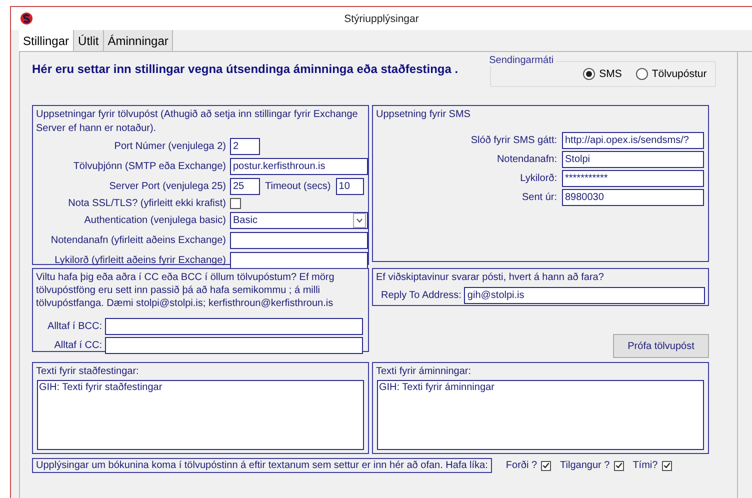  I want to click on dropdown: Basic, so click(299, 220).